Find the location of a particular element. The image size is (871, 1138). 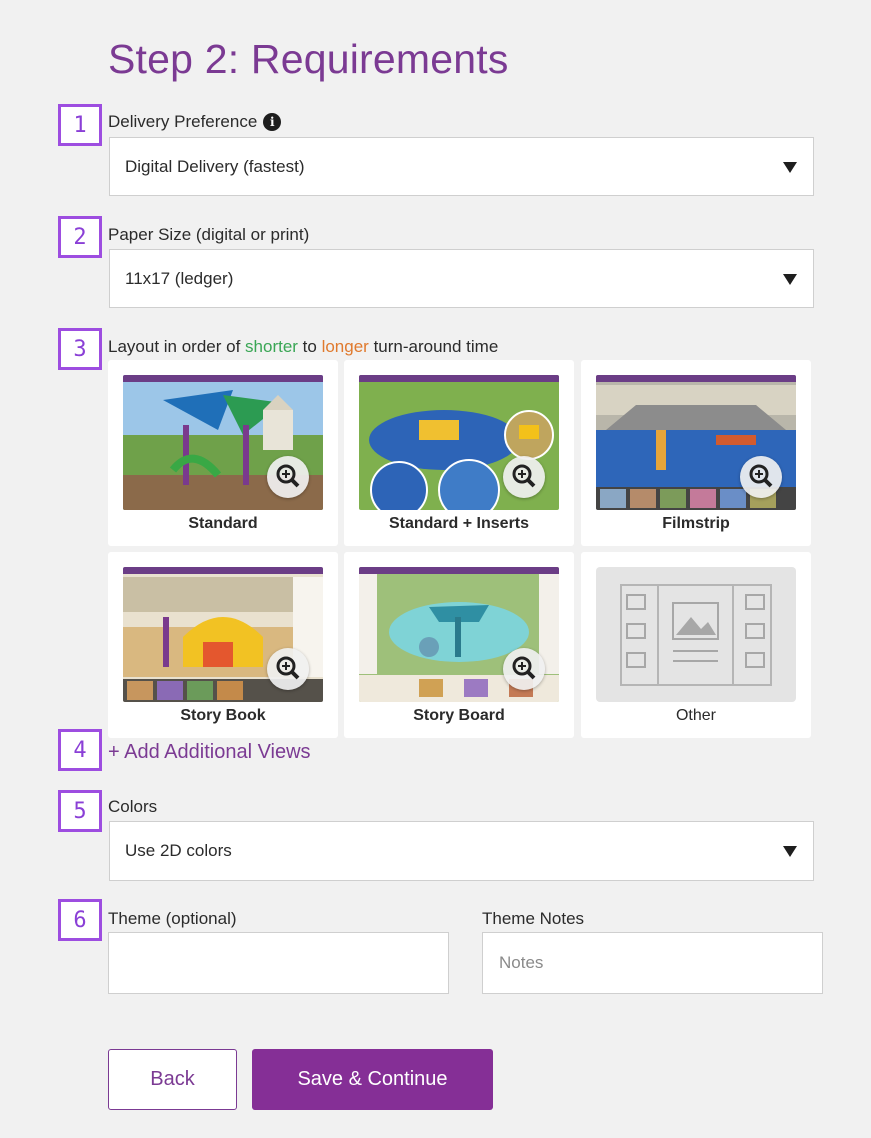

theme-notes-label: Theme Notes is located at coordinates (533, 918).